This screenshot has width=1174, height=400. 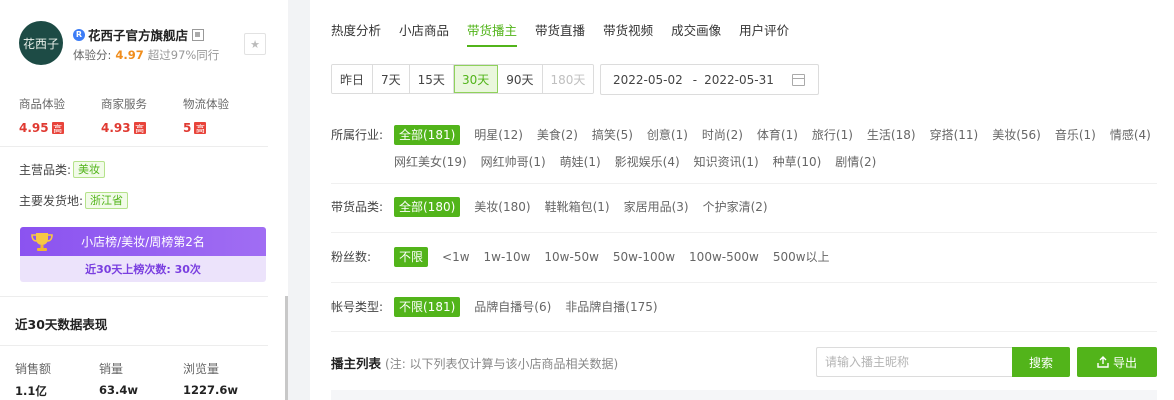 I want to click on list-title: 播主列表, so click(x=356, y=363).